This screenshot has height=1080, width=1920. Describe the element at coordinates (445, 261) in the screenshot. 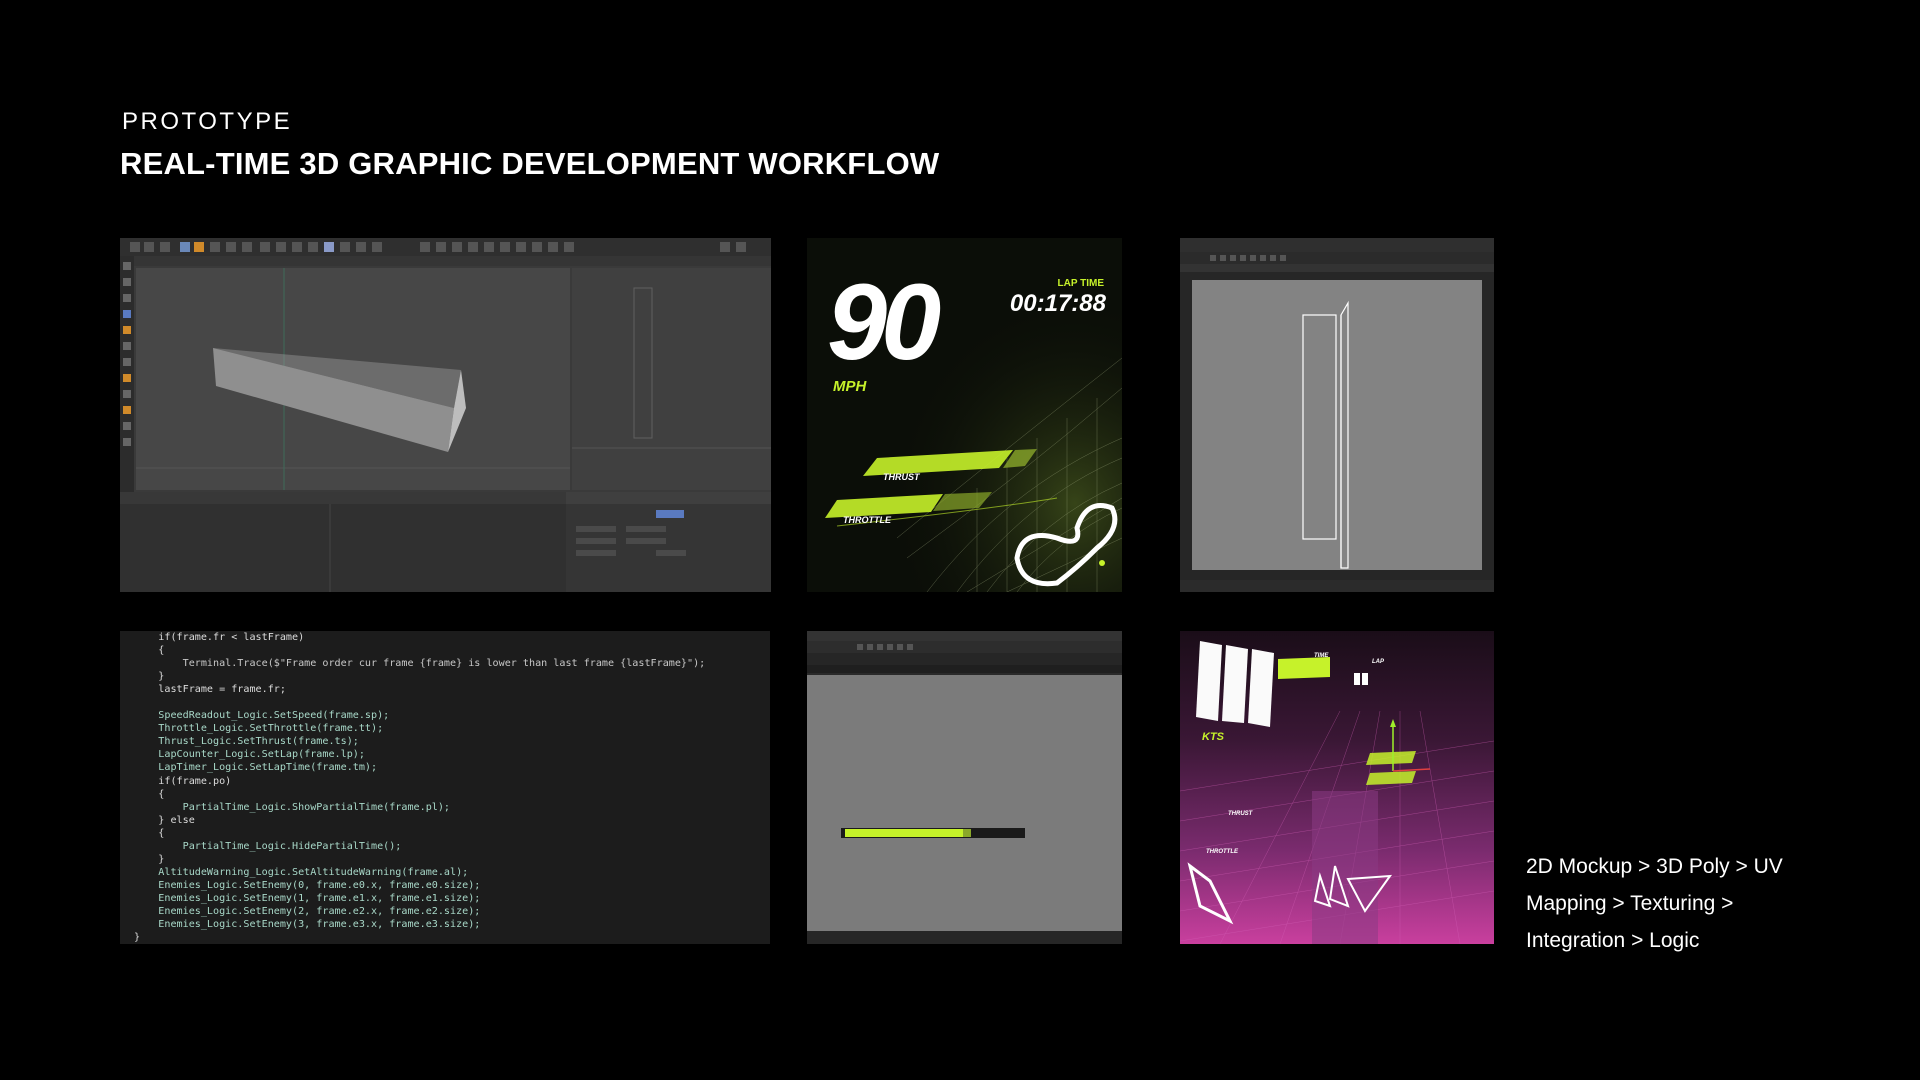

I see `menu-bar` at that location.